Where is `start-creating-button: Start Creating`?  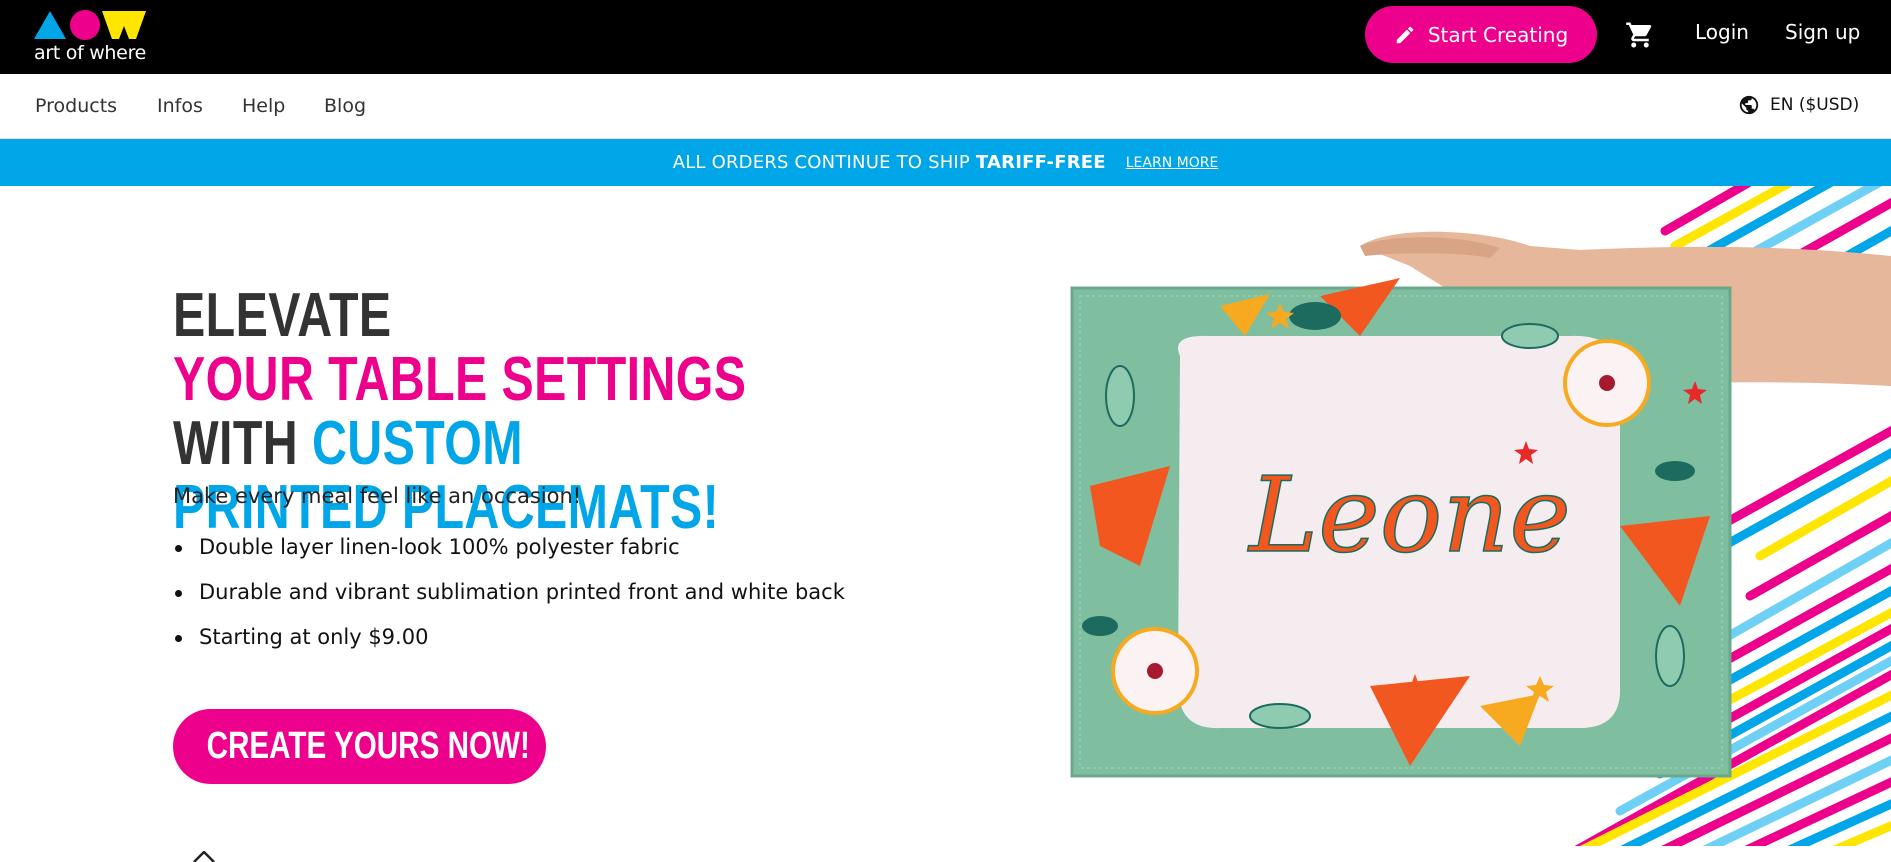 start-creating-button: Start Creating is located at coordinates (1481, 34).